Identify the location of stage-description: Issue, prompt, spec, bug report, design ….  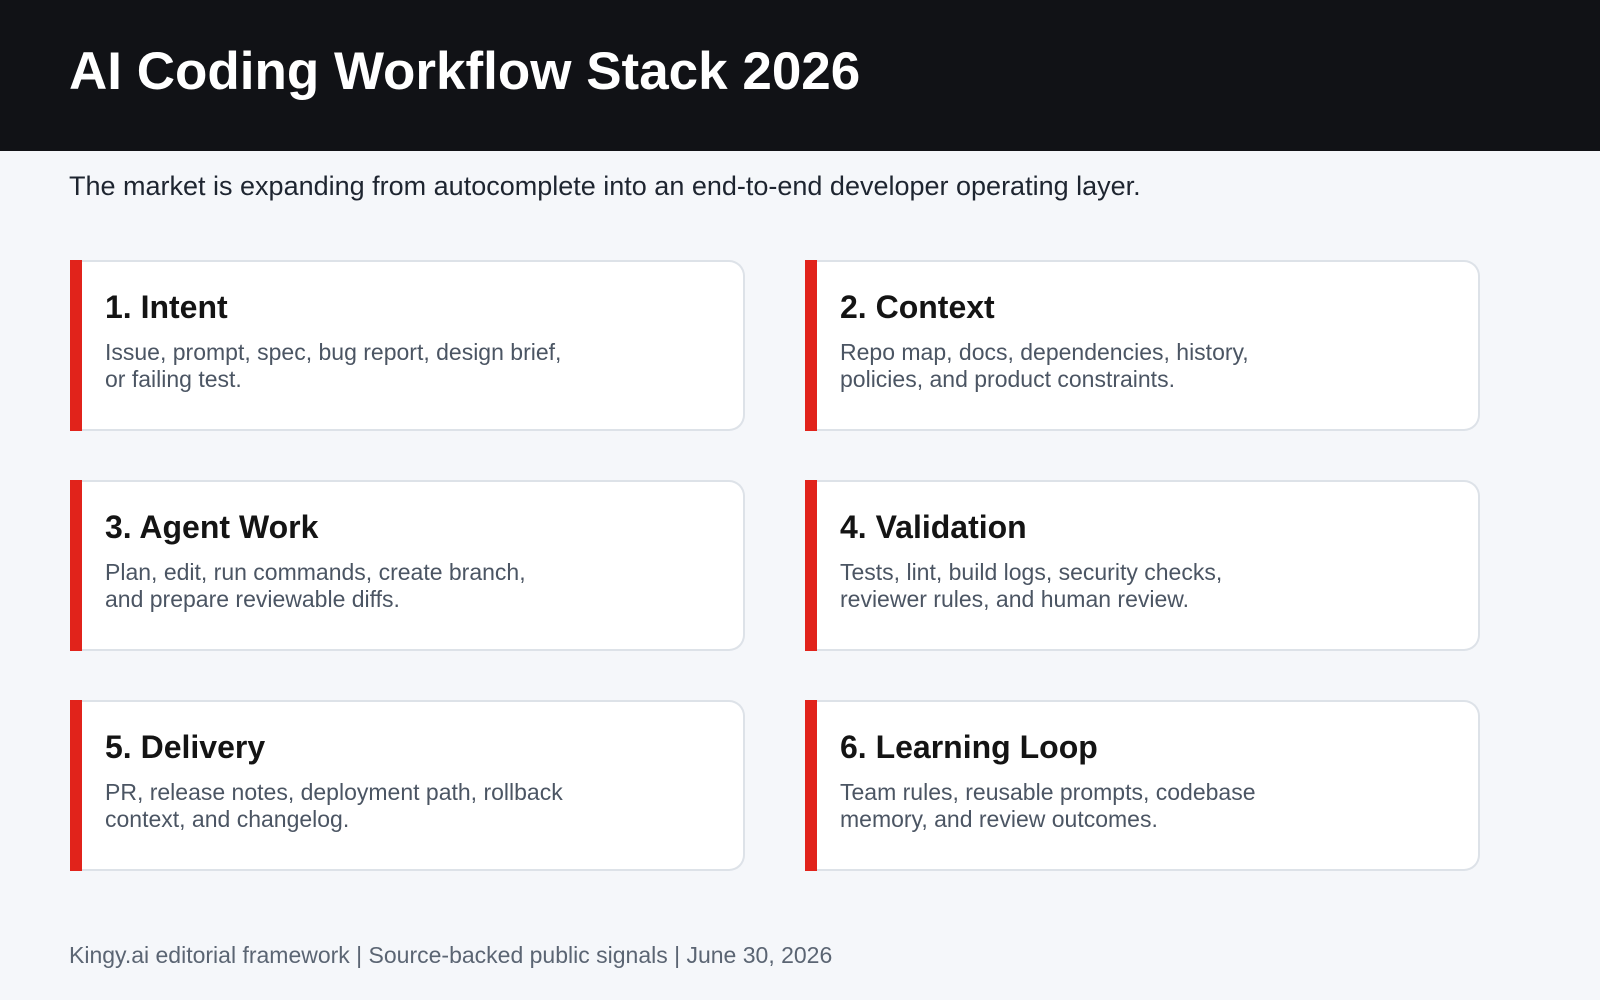
(333, 365).